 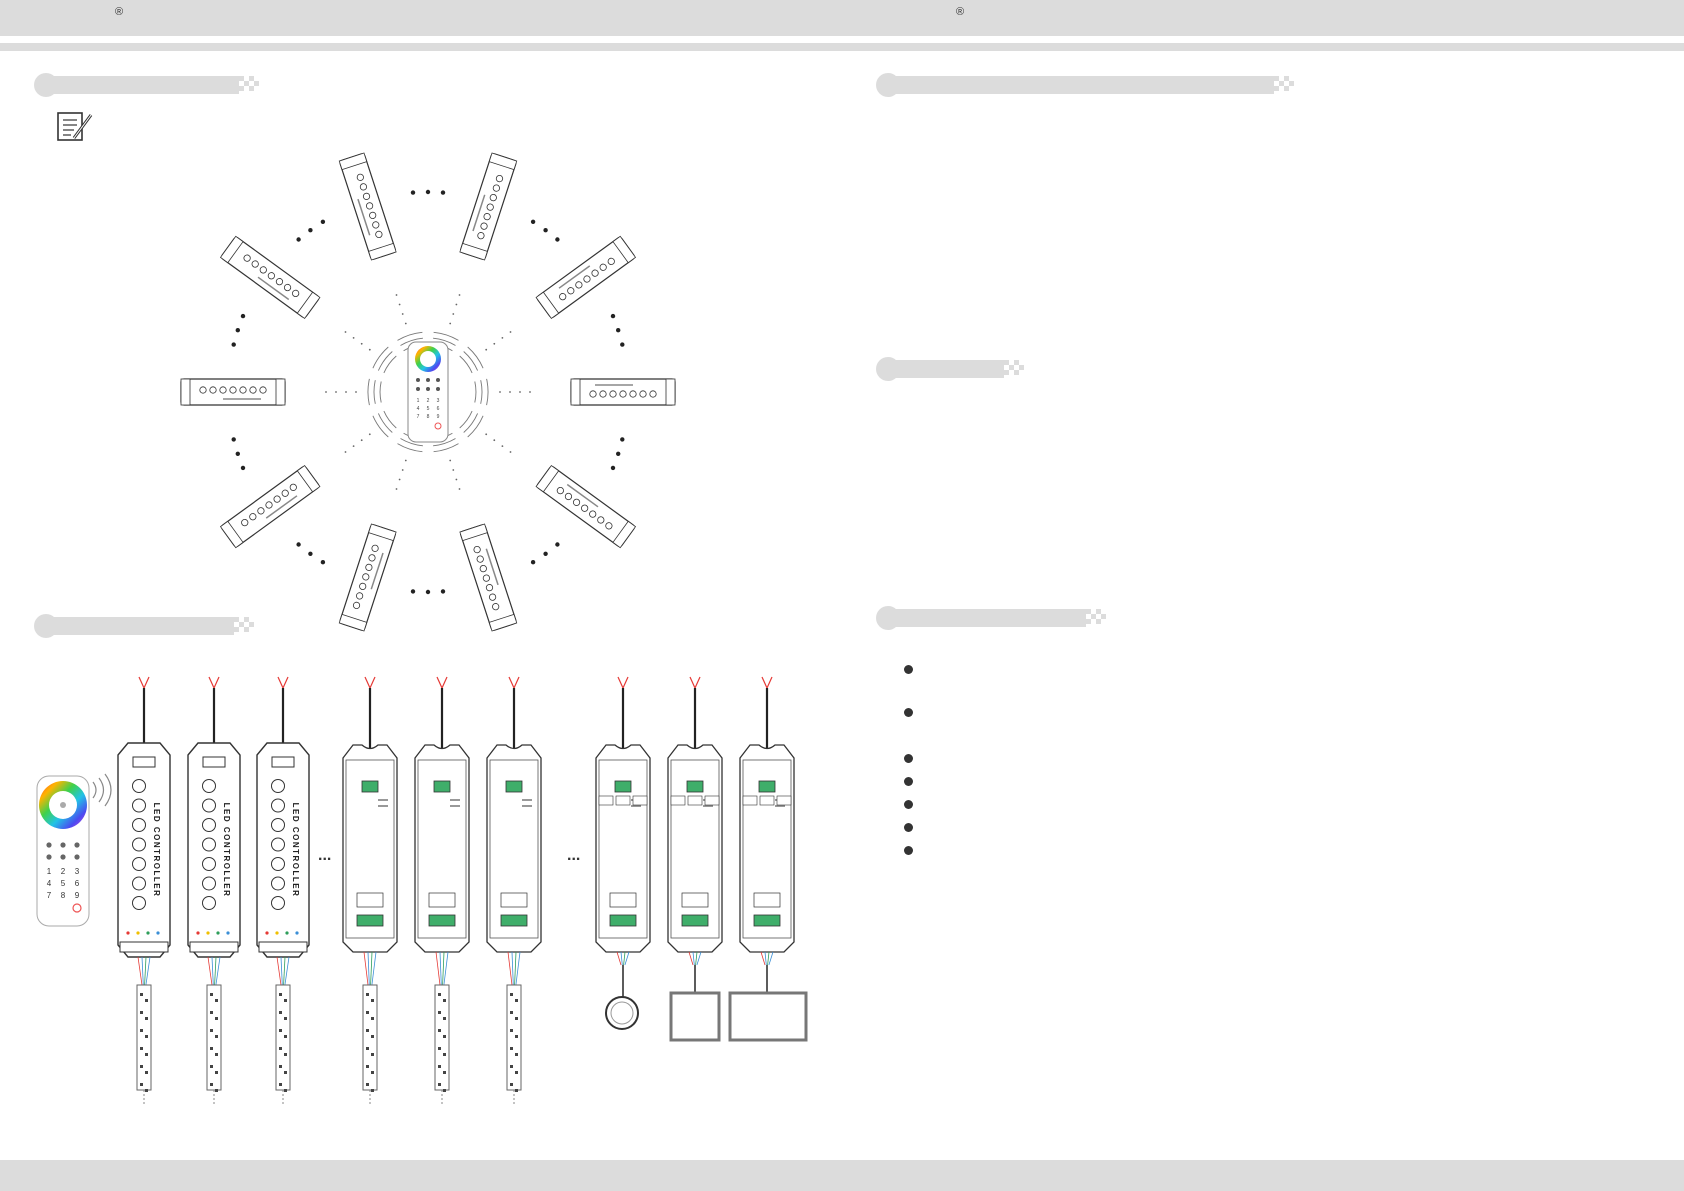 What do you see at coordinates (77, 871) in the screenshot?
I see `svg-text: 3` at bounding box center [77, 871].